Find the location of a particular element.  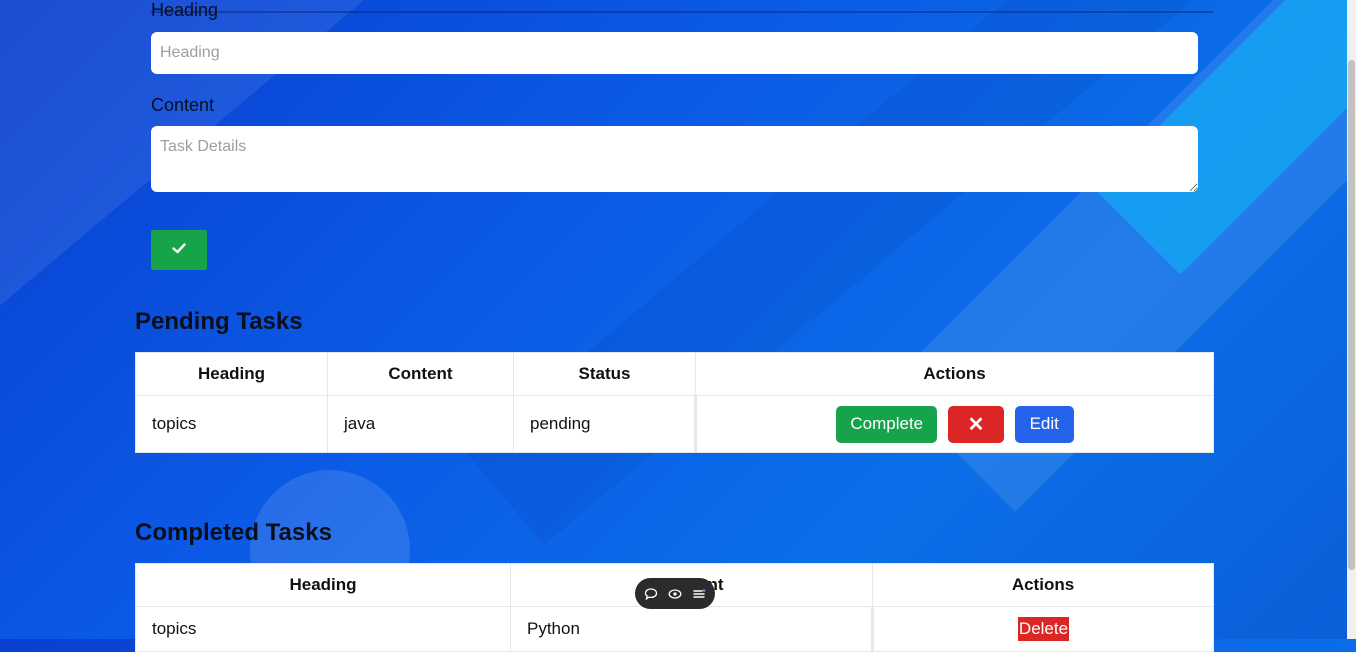

cell-actions: Delete is located at coordinates (1042, 629).